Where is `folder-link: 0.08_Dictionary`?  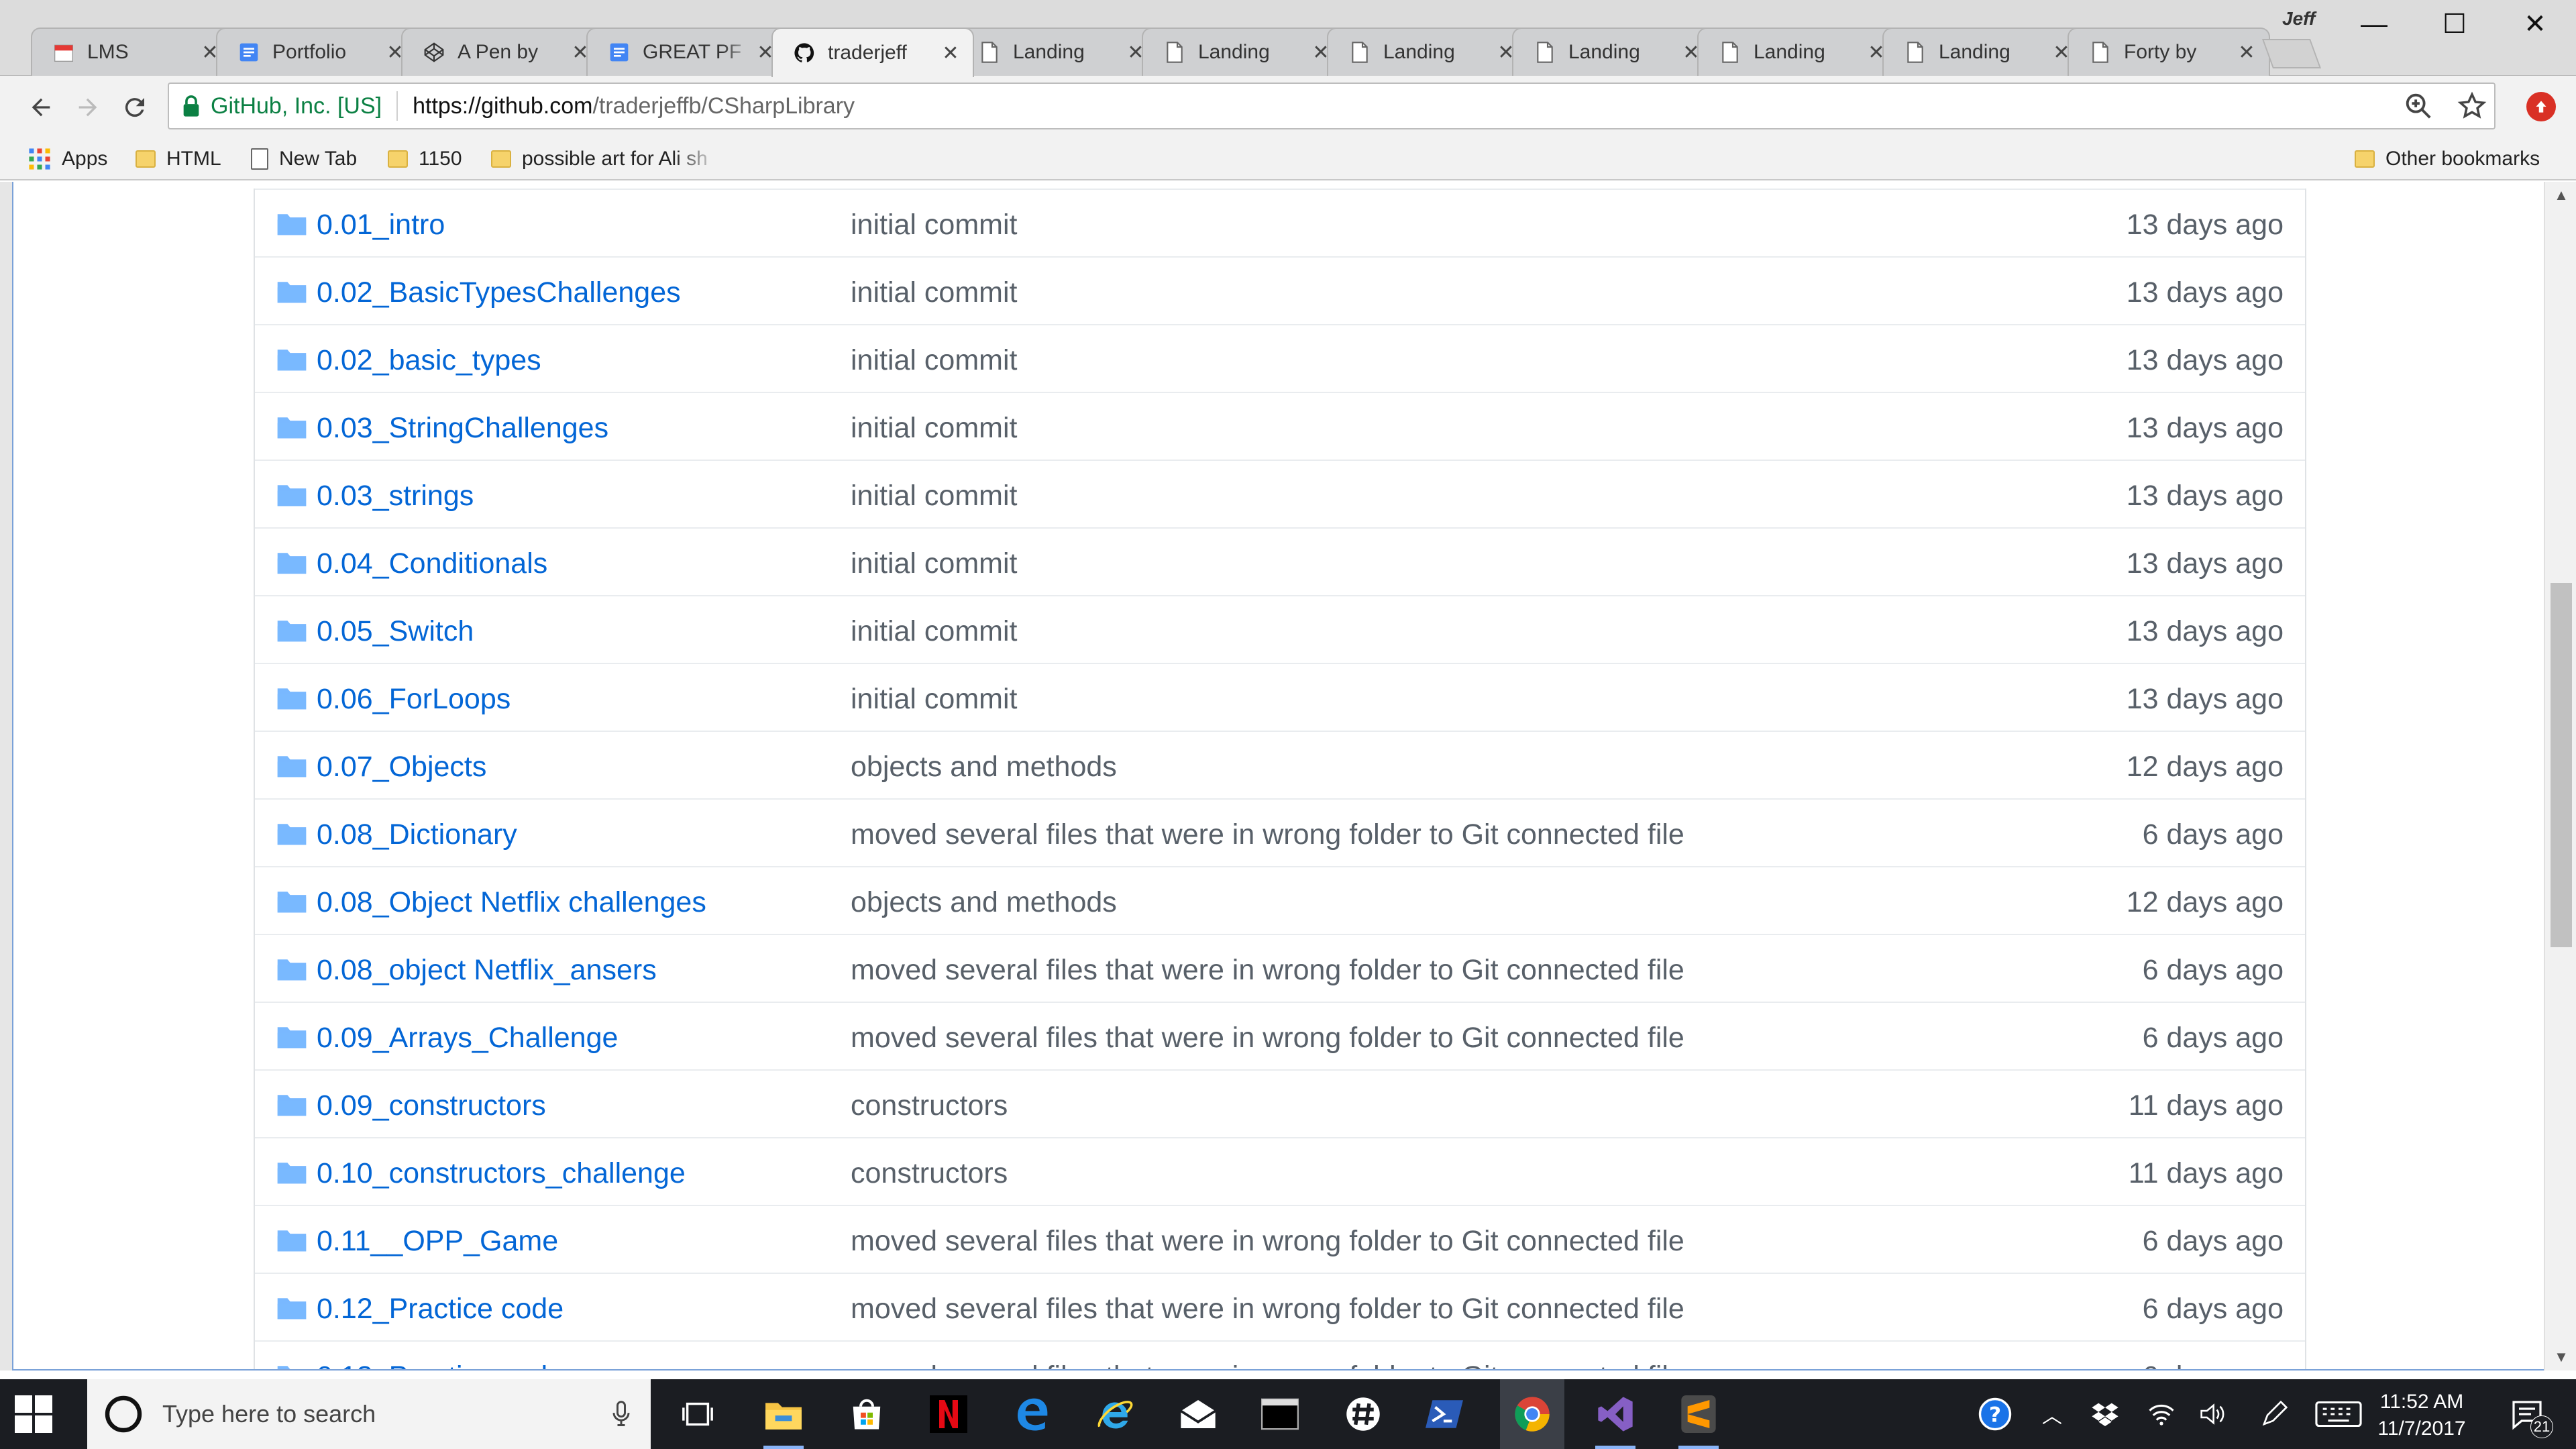 folder-link: 0.08_Dictionary is located at coordinates (417, 834).